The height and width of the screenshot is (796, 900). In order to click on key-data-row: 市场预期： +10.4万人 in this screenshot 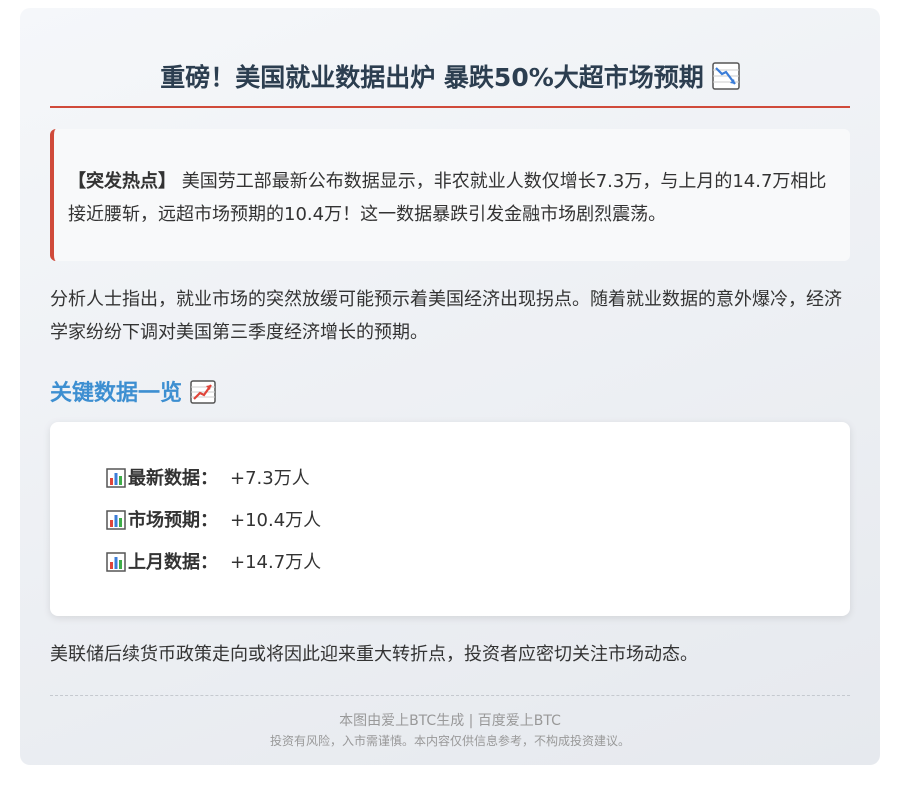, I will do `click(478, 521)`.